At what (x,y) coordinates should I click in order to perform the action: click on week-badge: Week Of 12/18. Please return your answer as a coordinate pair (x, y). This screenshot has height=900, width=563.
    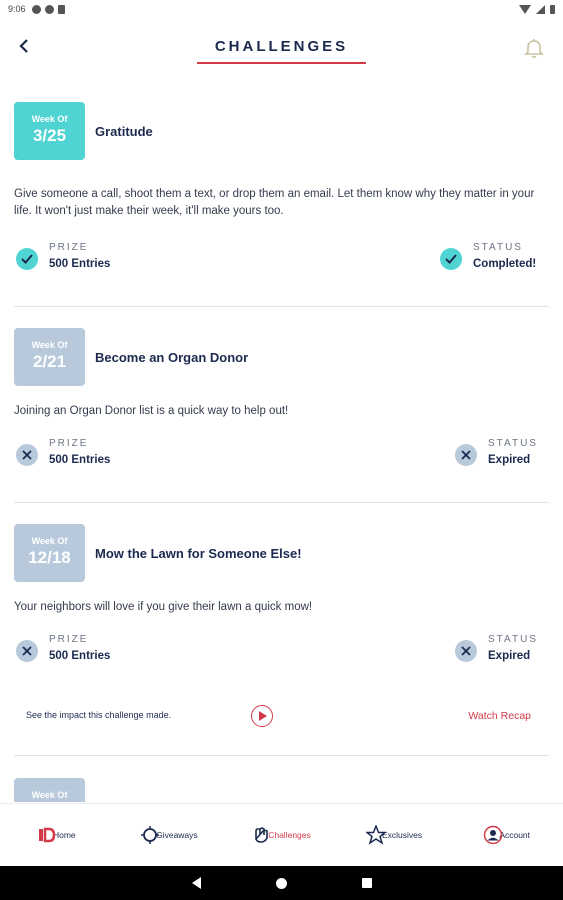
    Looking at the image, I should click on (49, 553).